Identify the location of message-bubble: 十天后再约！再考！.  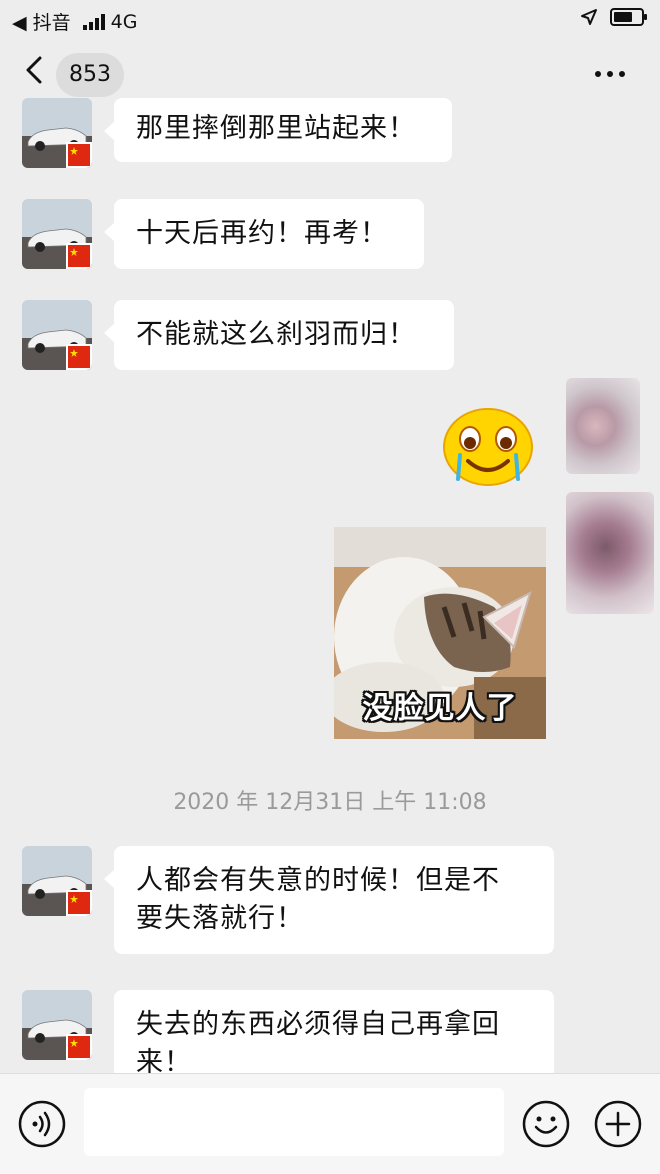
(264, 234).